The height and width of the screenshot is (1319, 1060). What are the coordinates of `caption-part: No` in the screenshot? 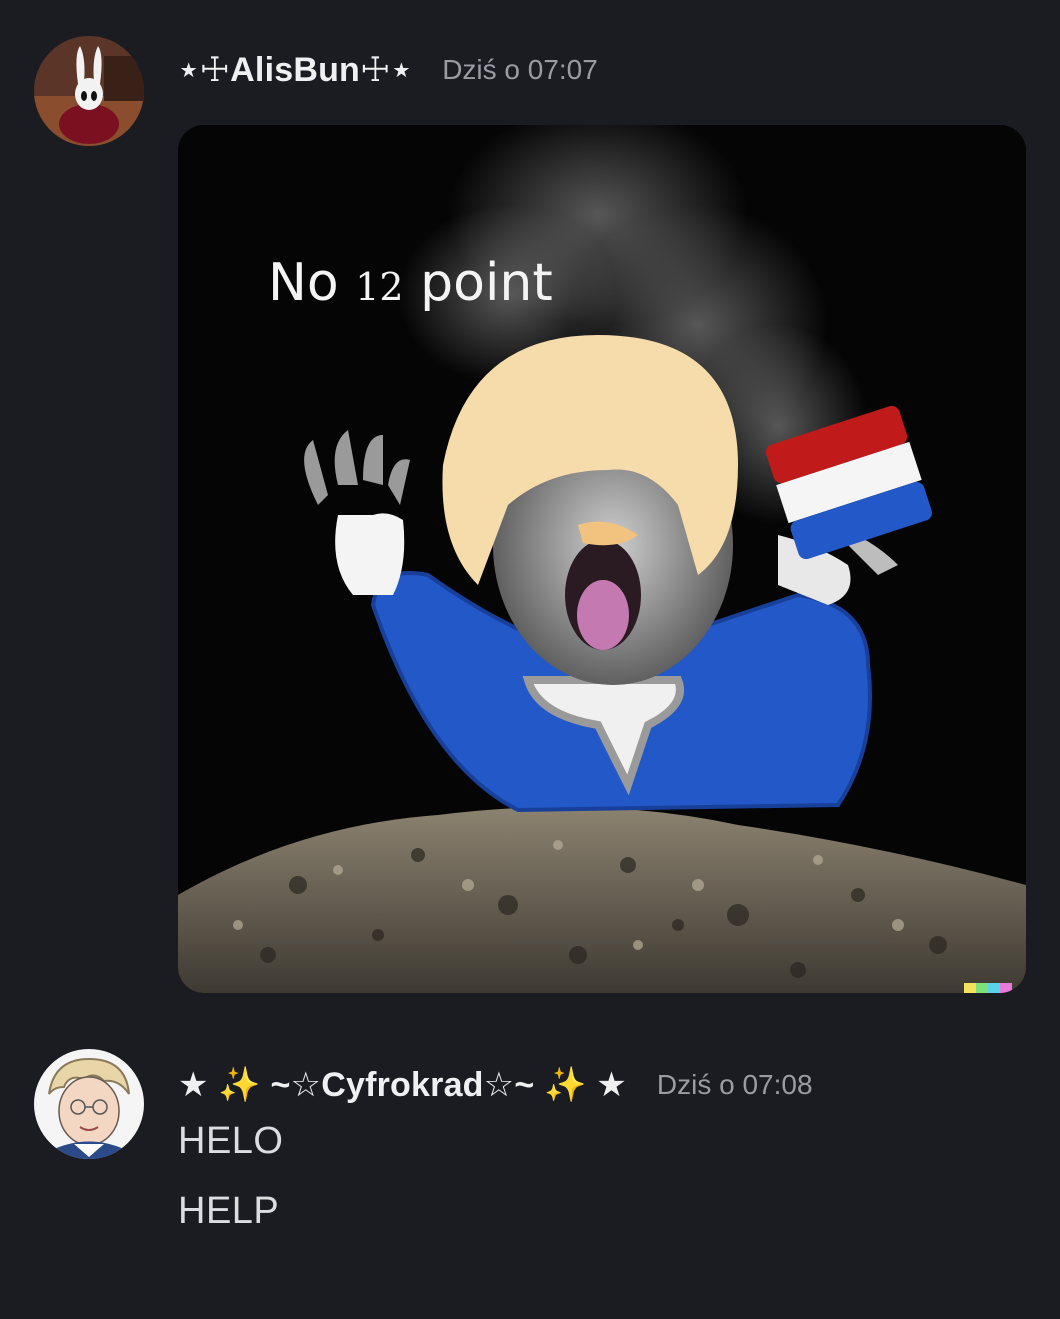 It's located at (312, 283).